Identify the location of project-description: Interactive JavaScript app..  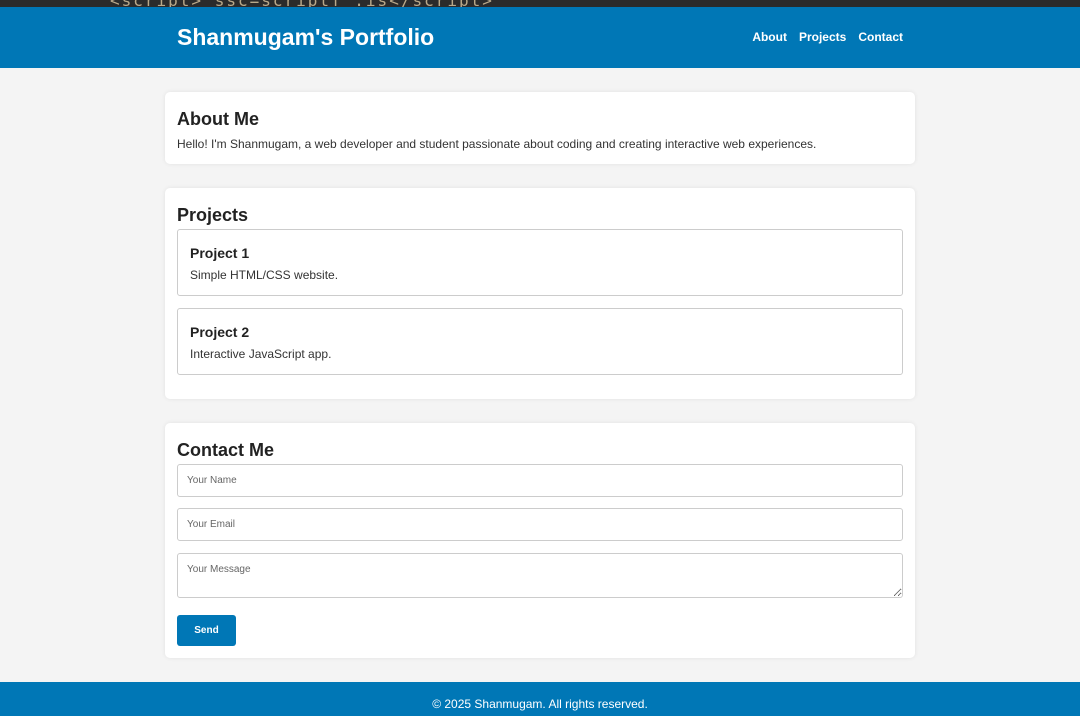
(261, 354).